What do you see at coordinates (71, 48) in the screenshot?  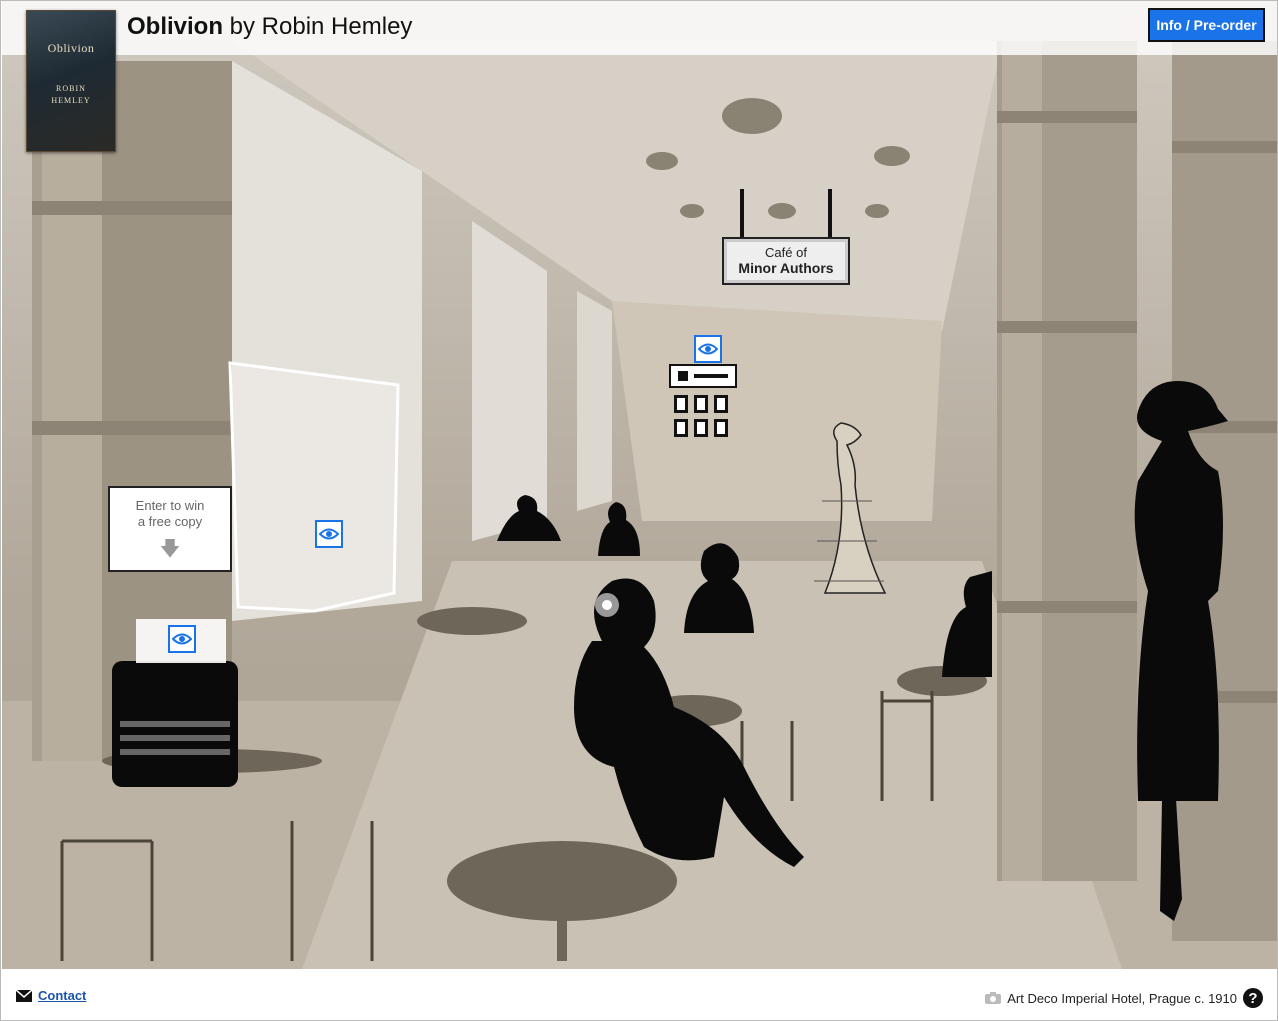 I see `cover-title: Oblivion` at bounding box center [71, 48].